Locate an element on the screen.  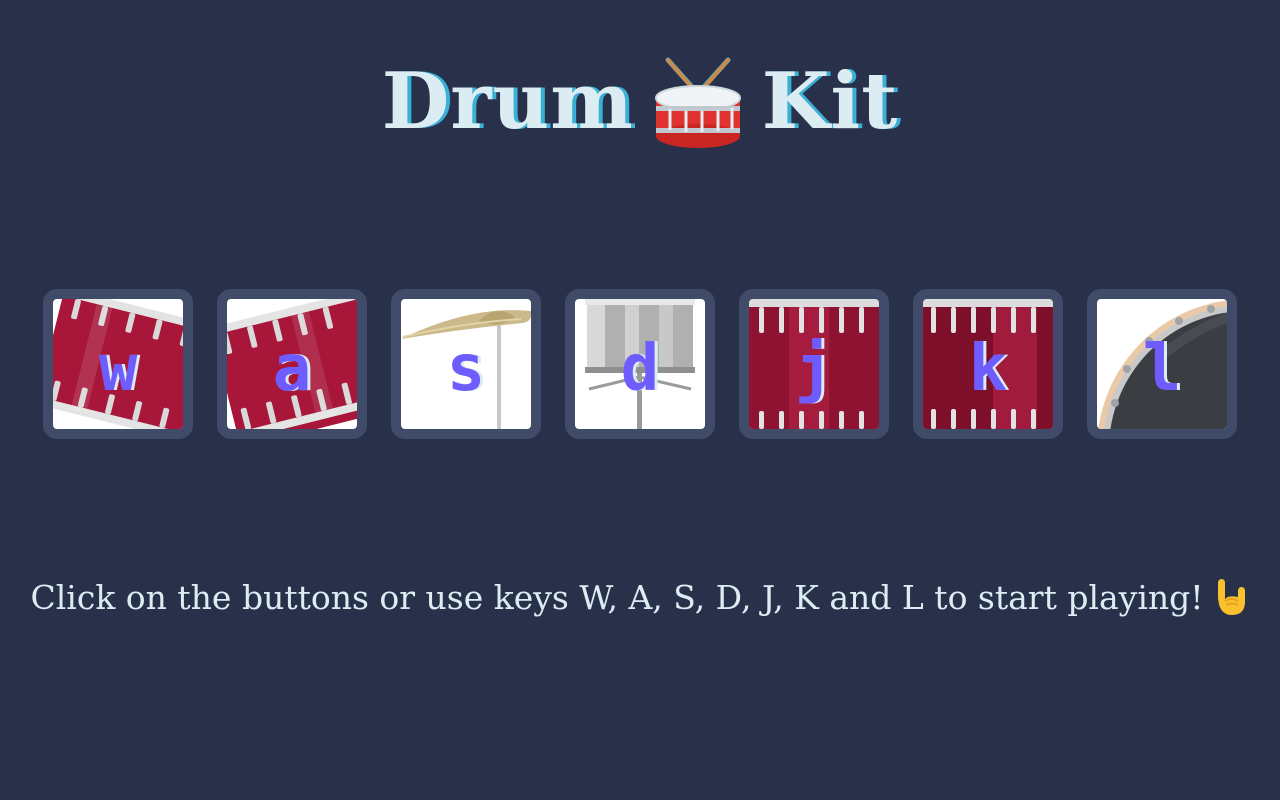
key-letter-a: a is located at coordinates (292, 369).